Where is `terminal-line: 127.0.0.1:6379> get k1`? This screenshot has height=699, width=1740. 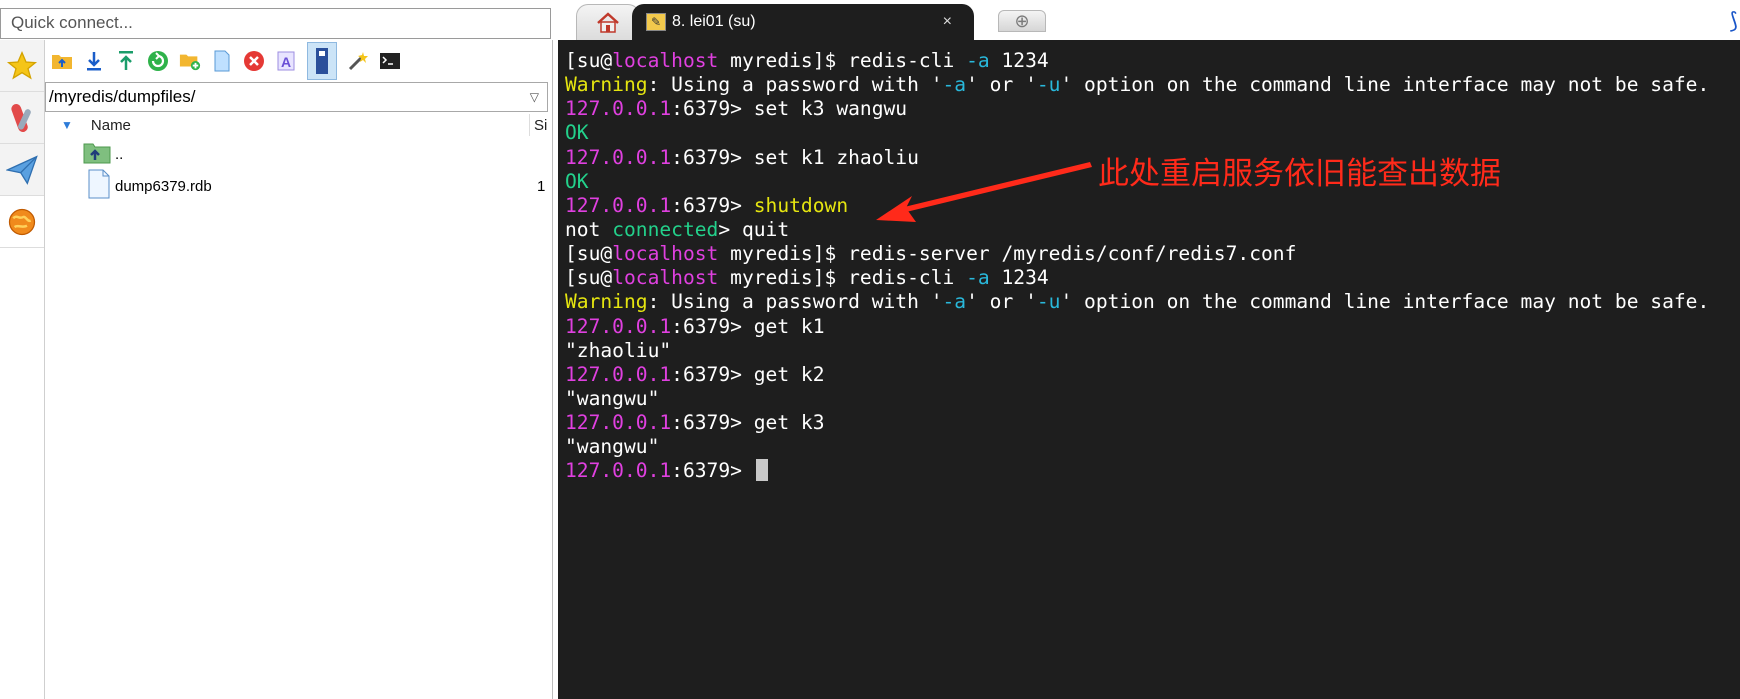
terminal-line: 127.0.0.1:6379> get k1 is located at coordinates (695, 326).